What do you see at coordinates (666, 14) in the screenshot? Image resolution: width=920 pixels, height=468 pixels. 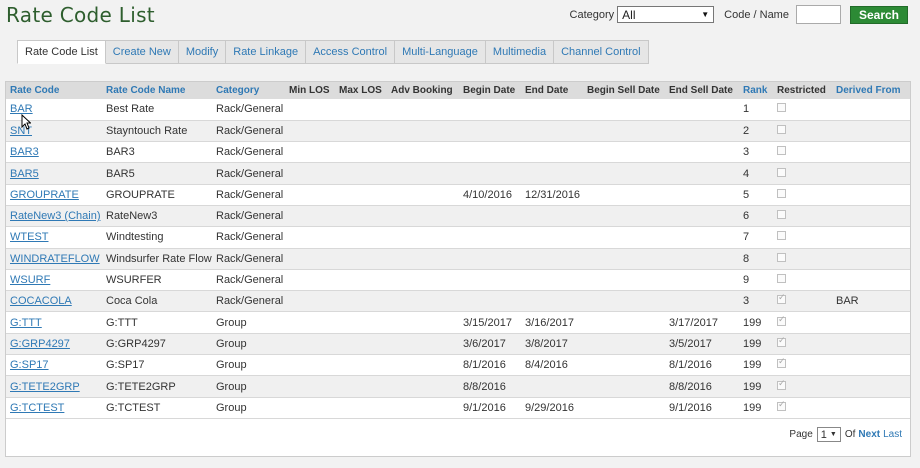 I see `category-select: All ▼` at bounding box center [666, 14].